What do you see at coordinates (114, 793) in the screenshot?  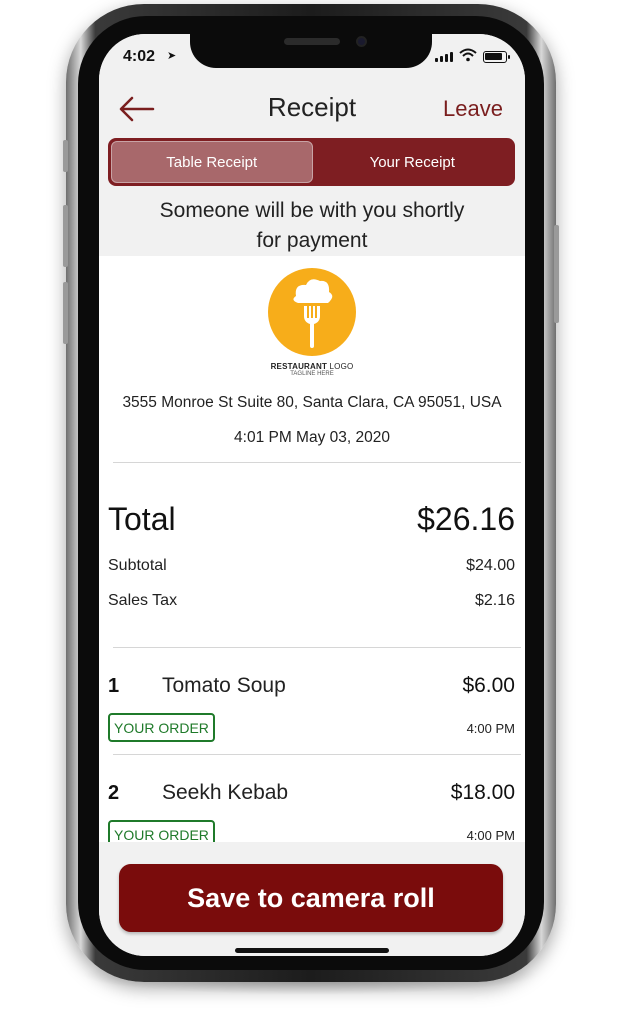 I see `item-quantity: 2` at bounding box center [114, 793].